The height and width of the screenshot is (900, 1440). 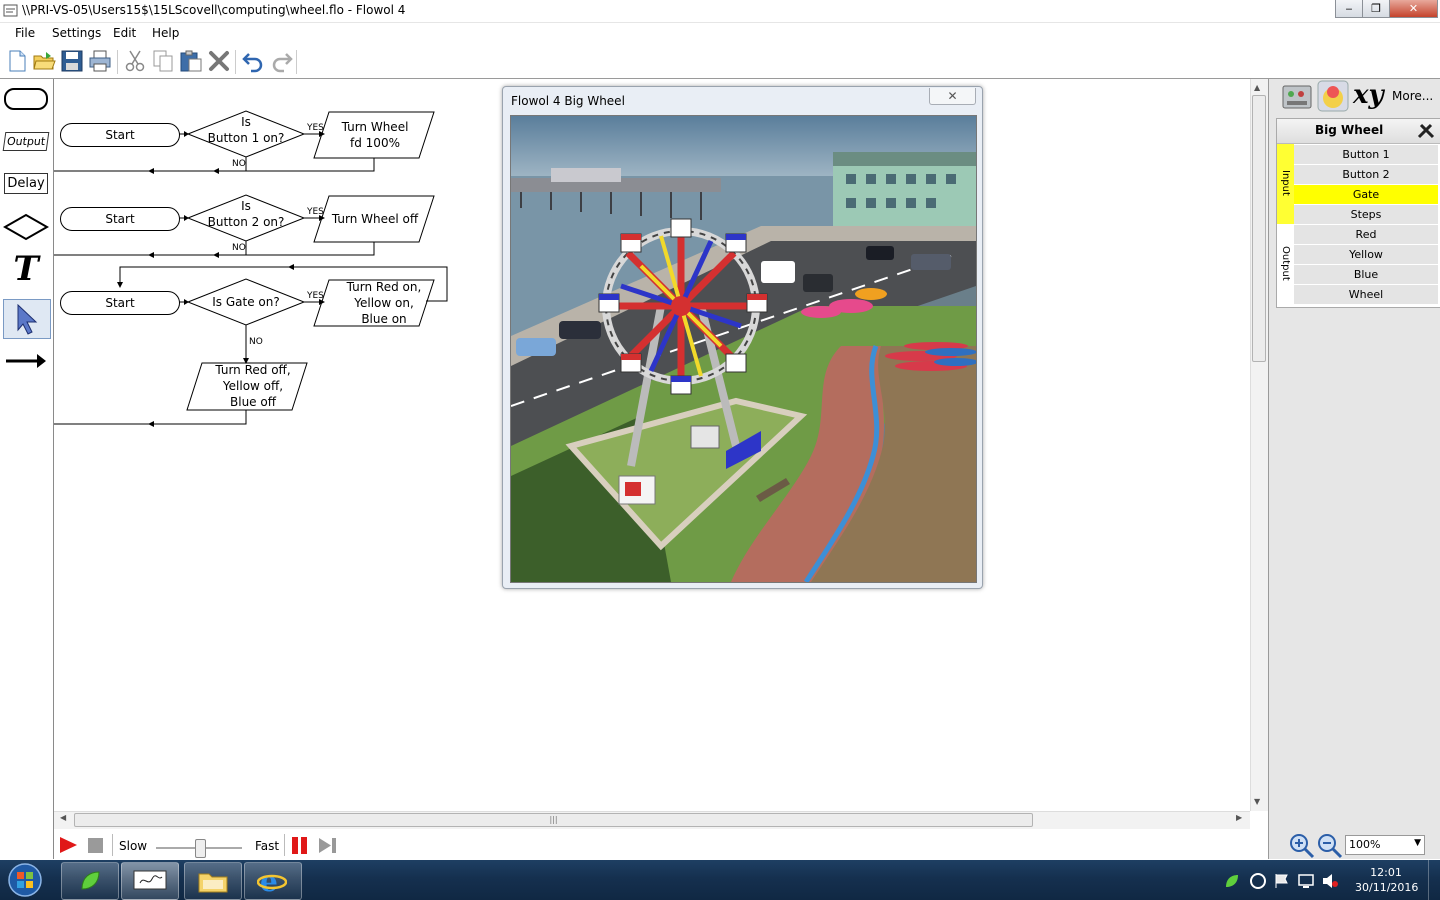 What do you see at coordinates (246, 214) in the screenshot?
I see `decision-button2: Is Button 2 on?` at bounding box center [246, 214].